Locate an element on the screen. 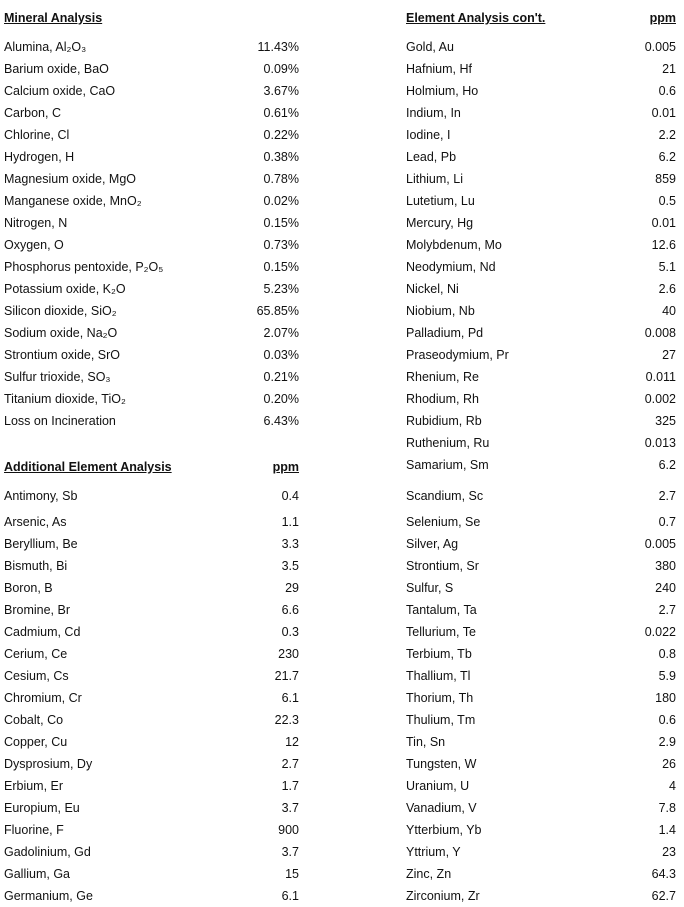  row-label: Chromium, Cr is located at coordinates (43, 698).